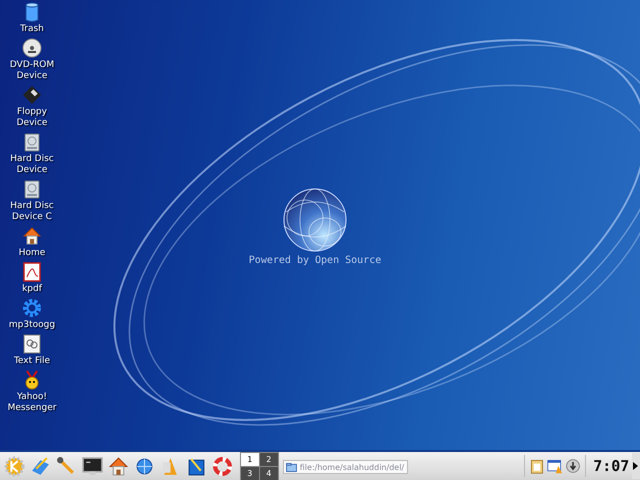 Image resolution: width=640 pixels, height=480 pixels. What do you see at coordinates (32, 325) in the screenshot?
I see `desktop-icon-label: mp3toogg` at bounding box center [32, 325].